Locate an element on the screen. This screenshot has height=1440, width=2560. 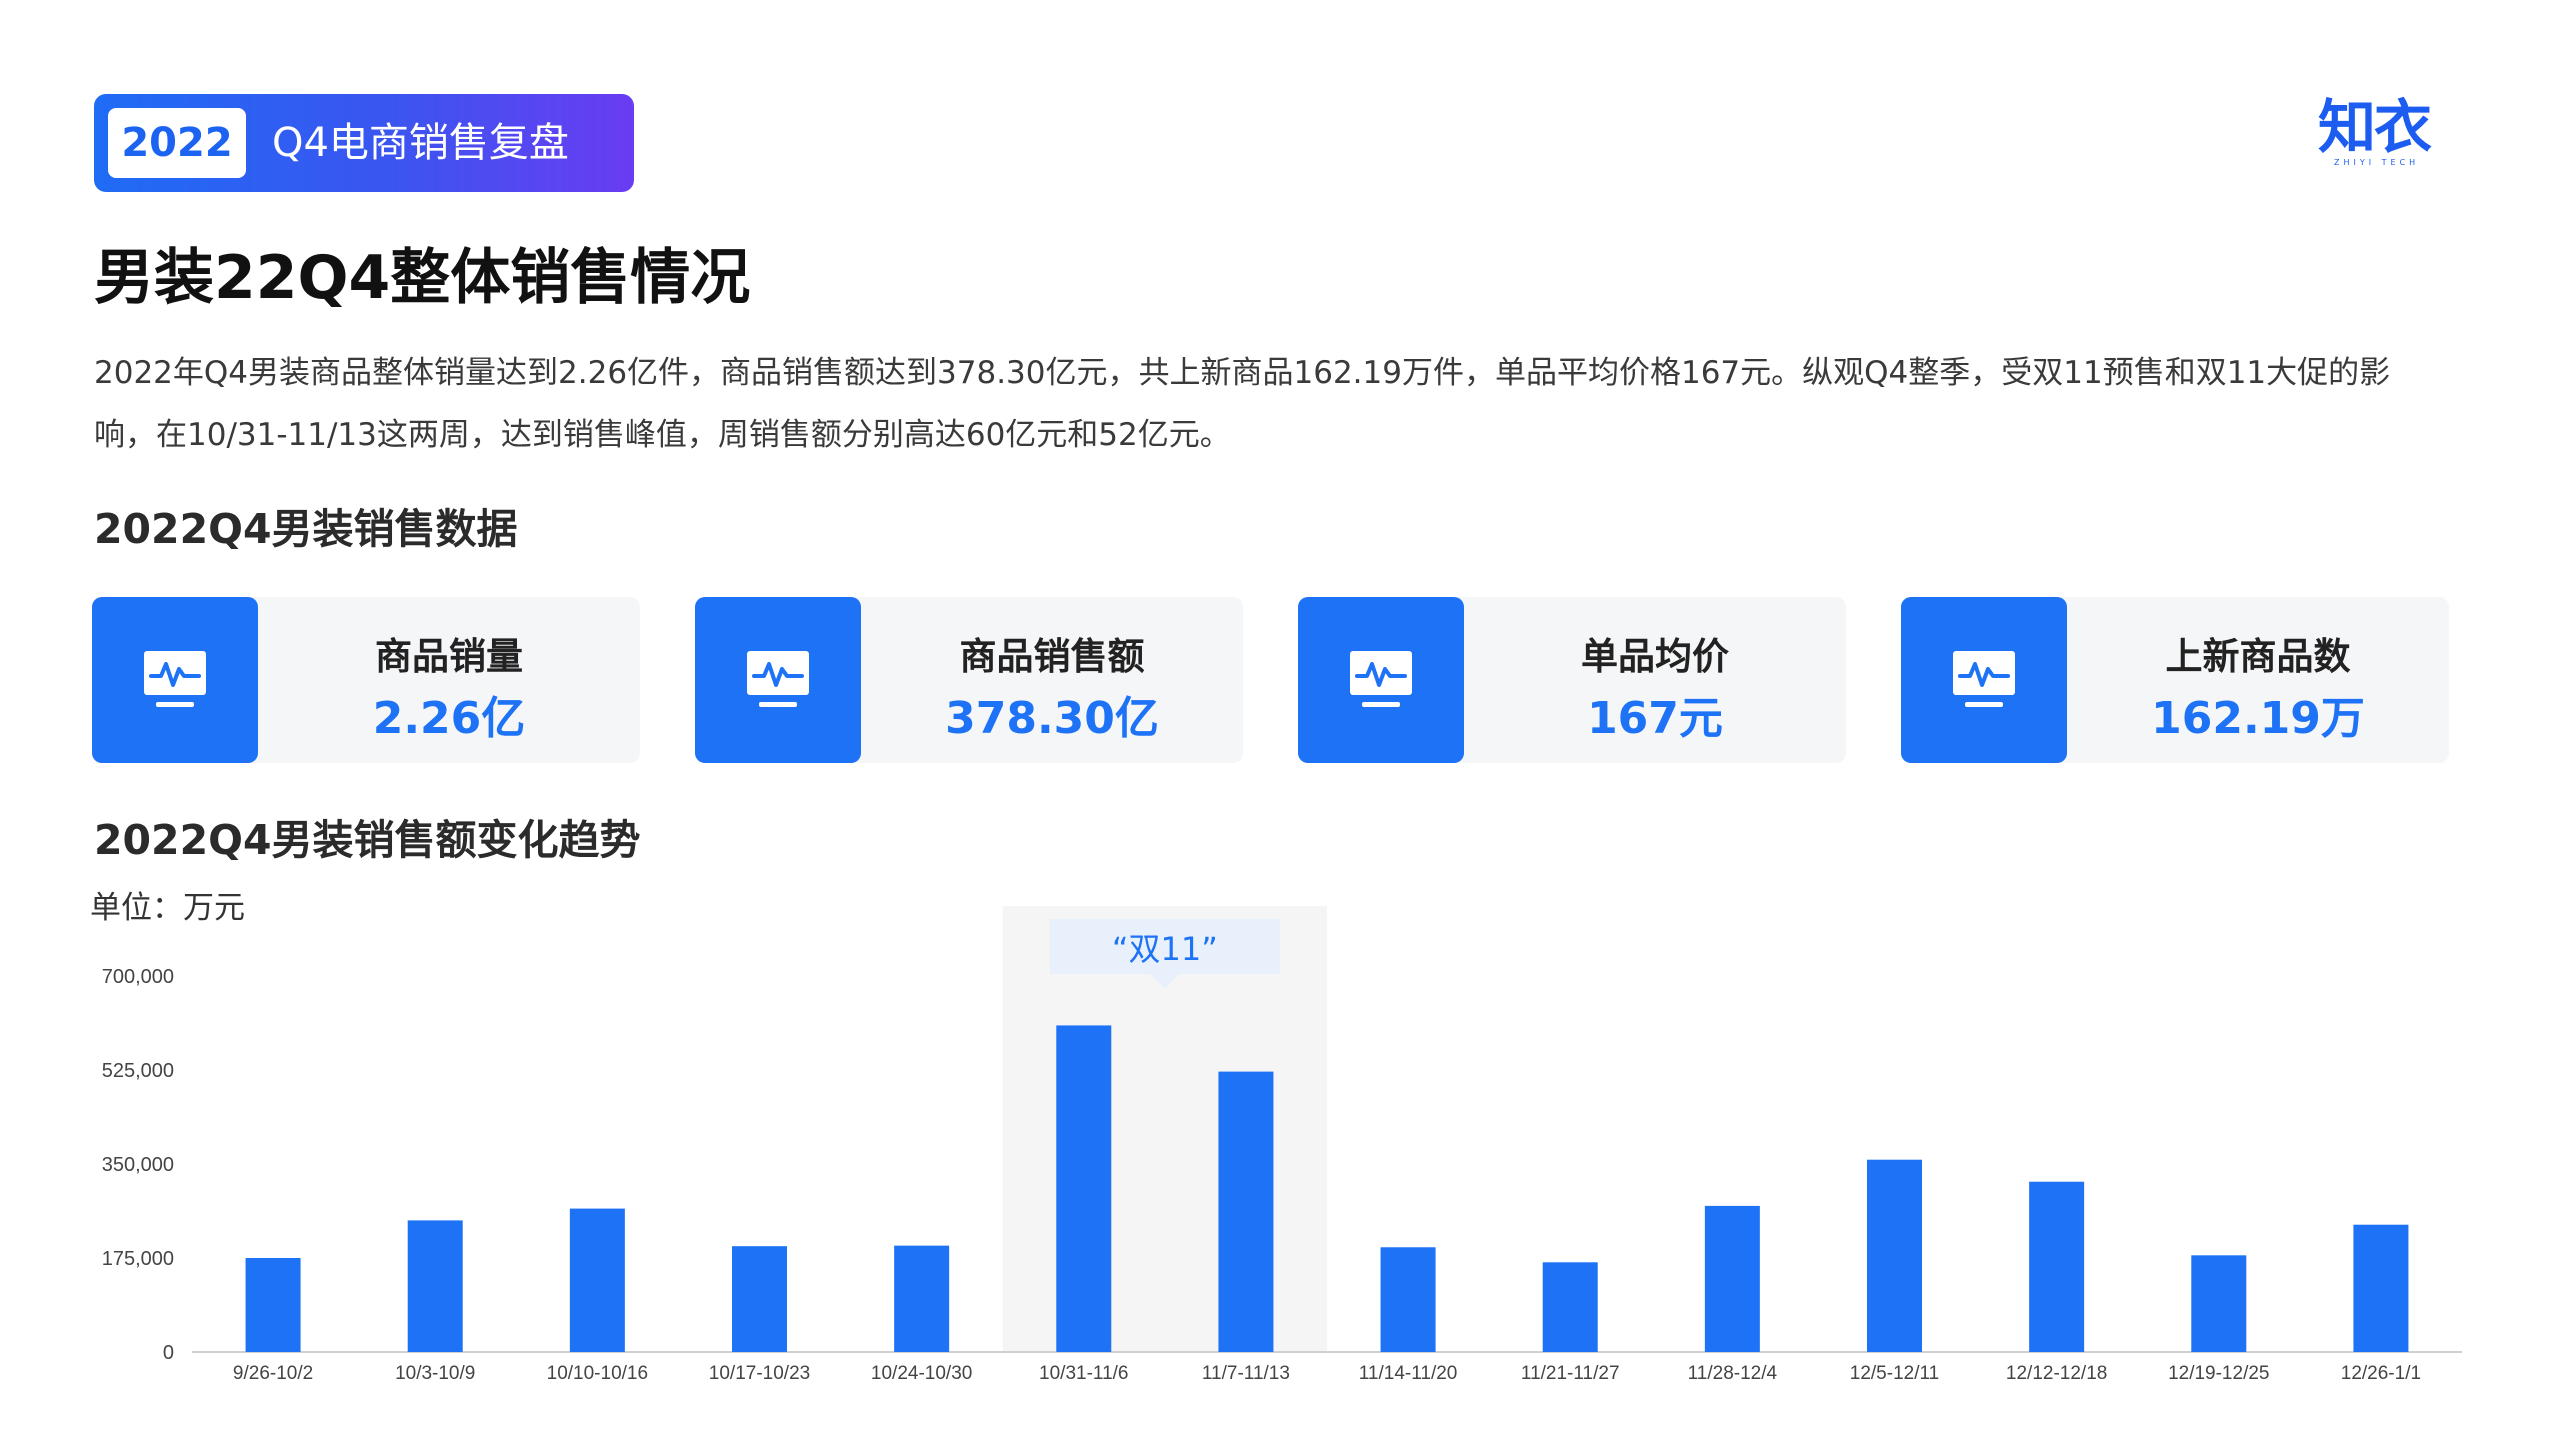
stat-value: 162.19万 is located at coordinates (2258, 718).